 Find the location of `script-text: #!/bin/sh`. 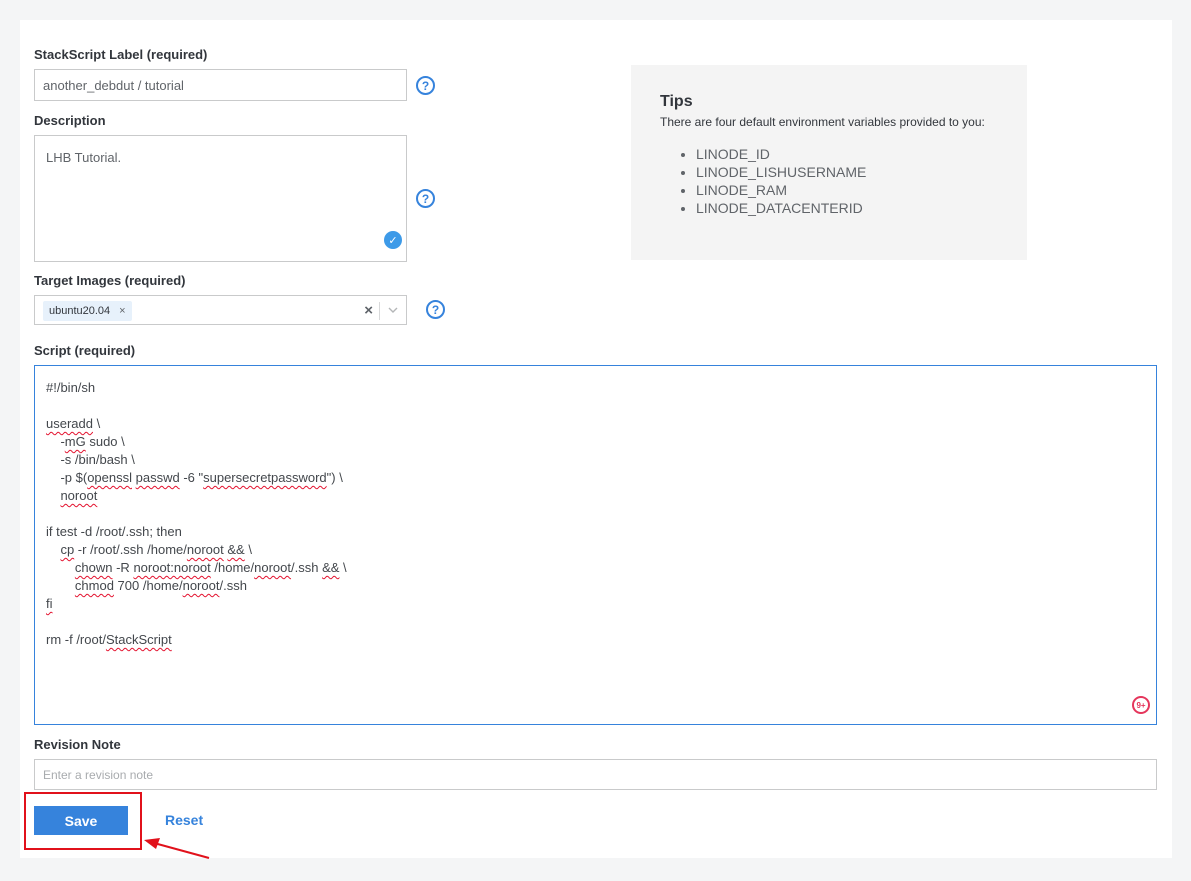

script-text: #!/bin/sh is located at coordinates (71, 387).